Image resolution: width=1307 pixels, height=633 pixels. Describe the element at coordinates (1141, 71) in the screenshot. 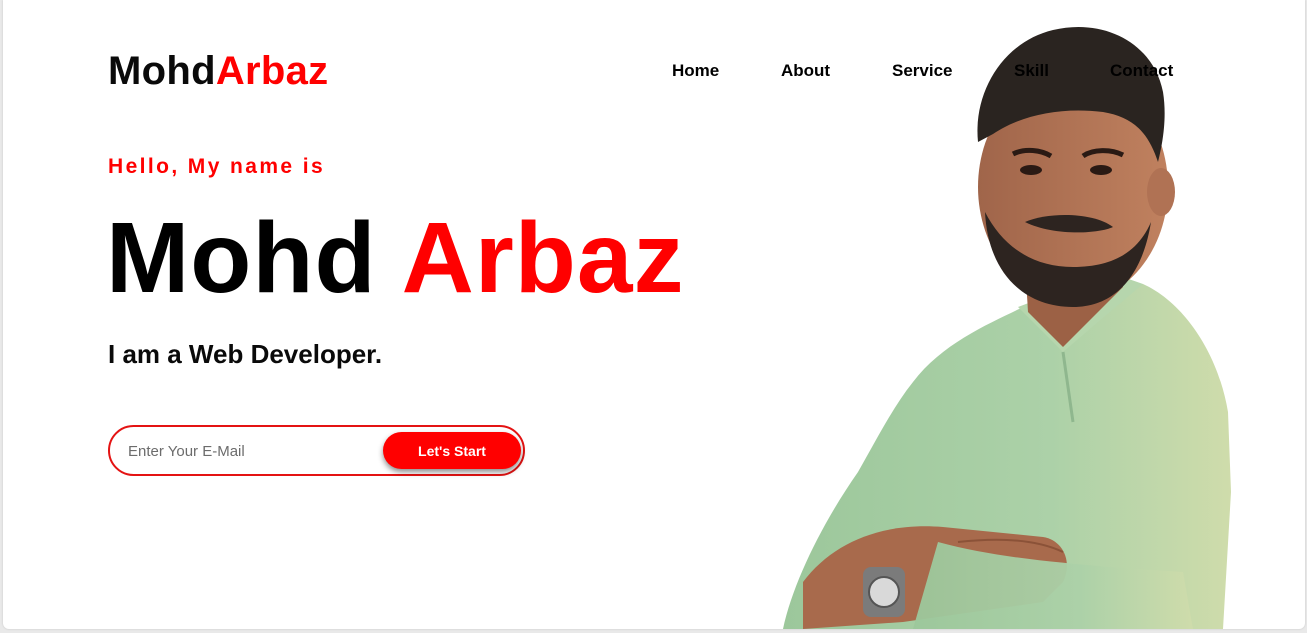

I see `nav-link-contact: Contact` at that location.